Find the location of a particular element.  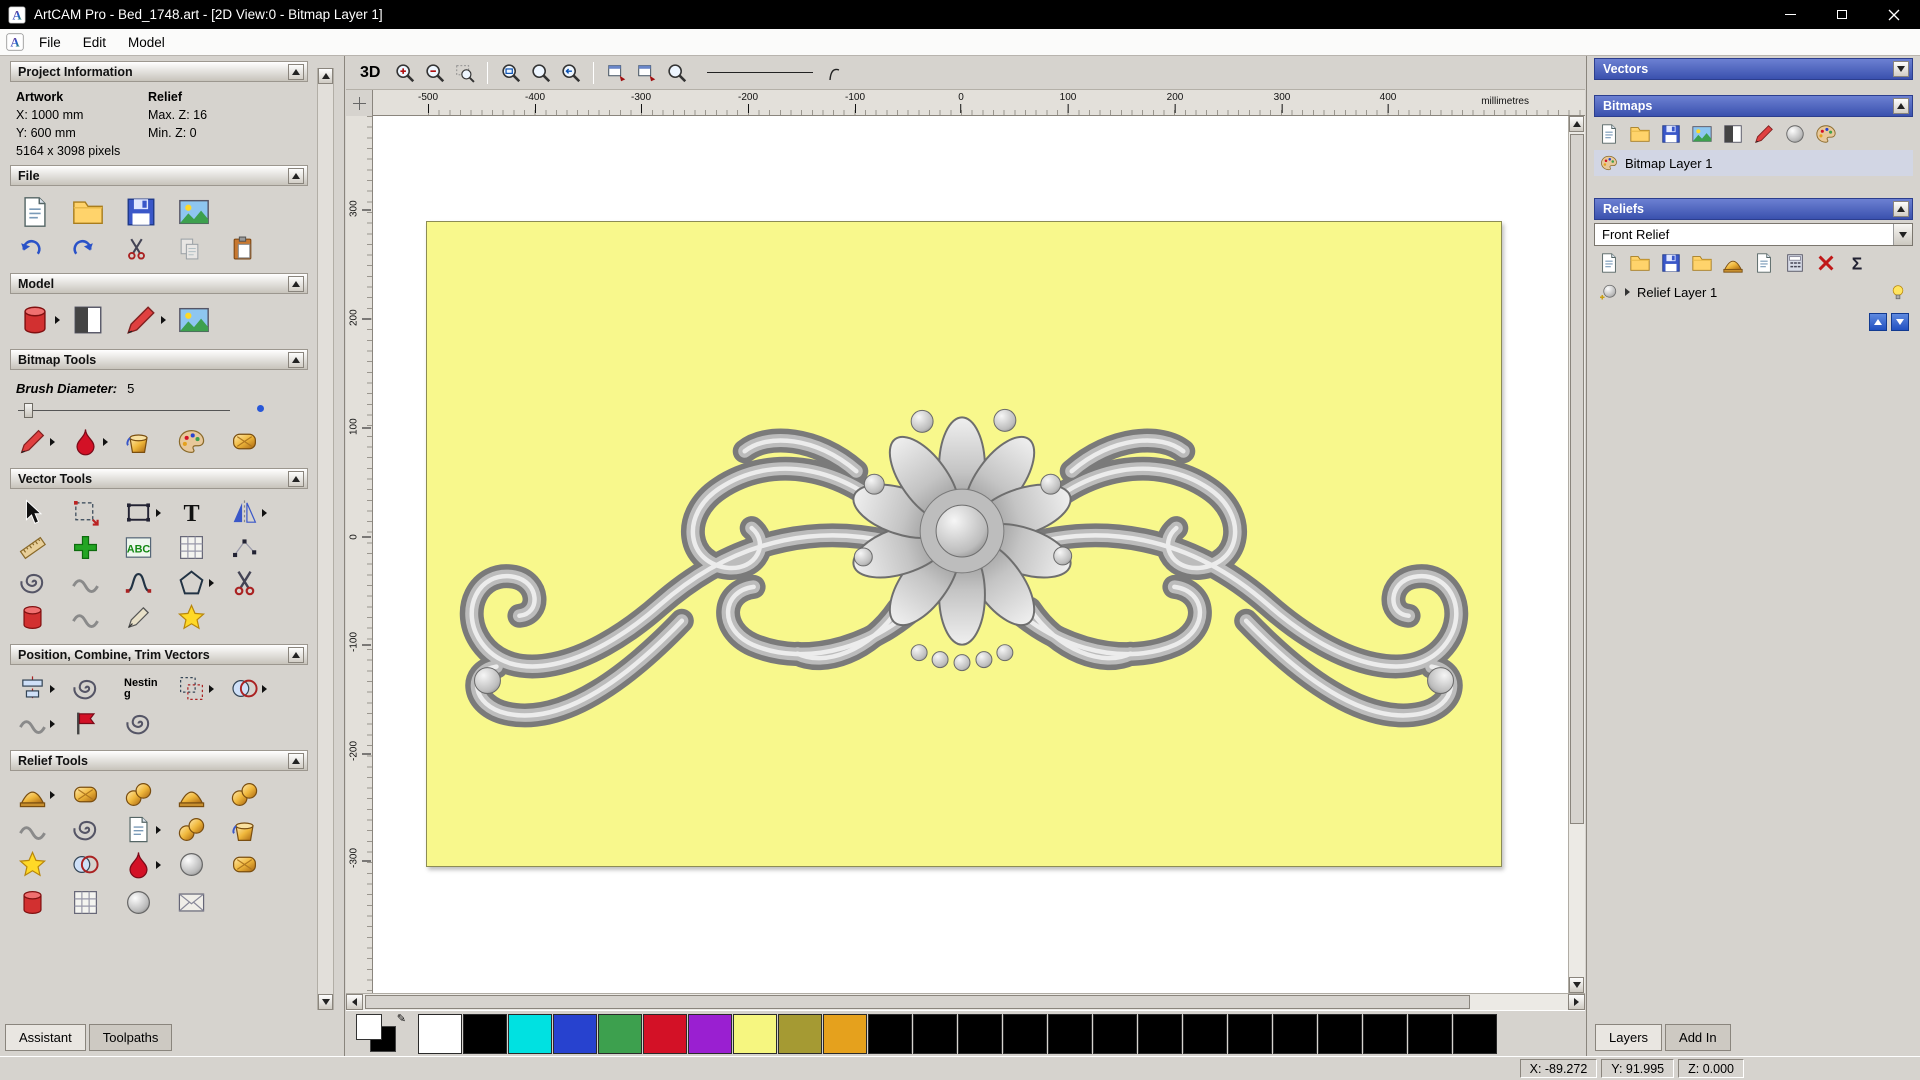

create-text-icon: T is located at coordinates (191, 512).